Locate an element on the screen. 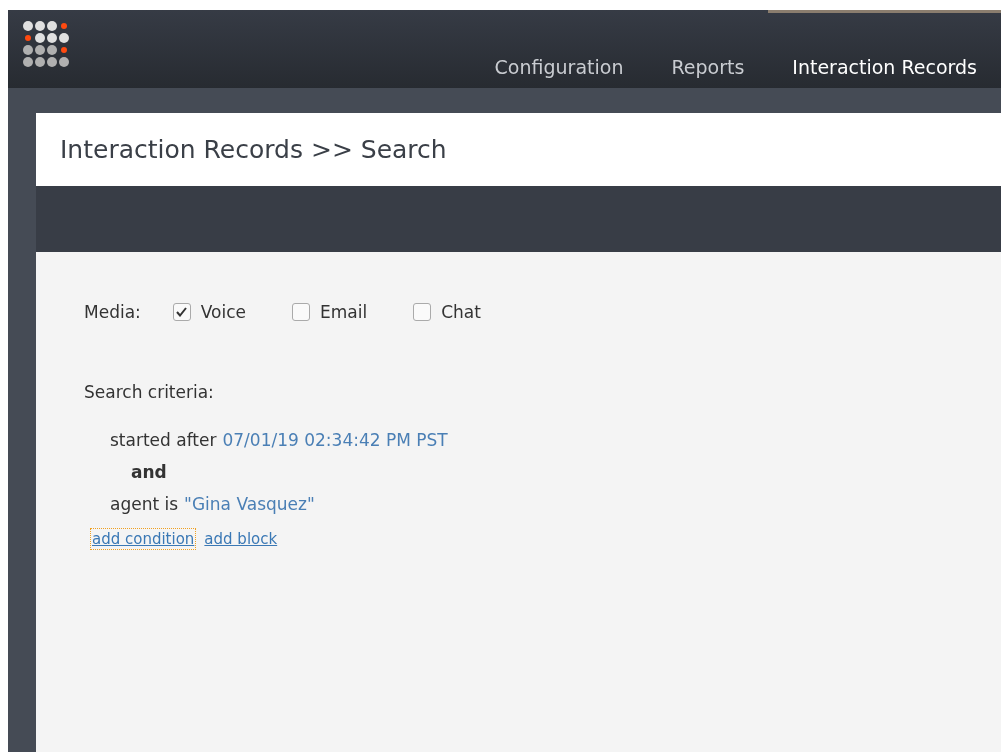 The width and height of the screenshot is (1001, 752). nav-tab: Configuration is located at coordinates (559, 49).